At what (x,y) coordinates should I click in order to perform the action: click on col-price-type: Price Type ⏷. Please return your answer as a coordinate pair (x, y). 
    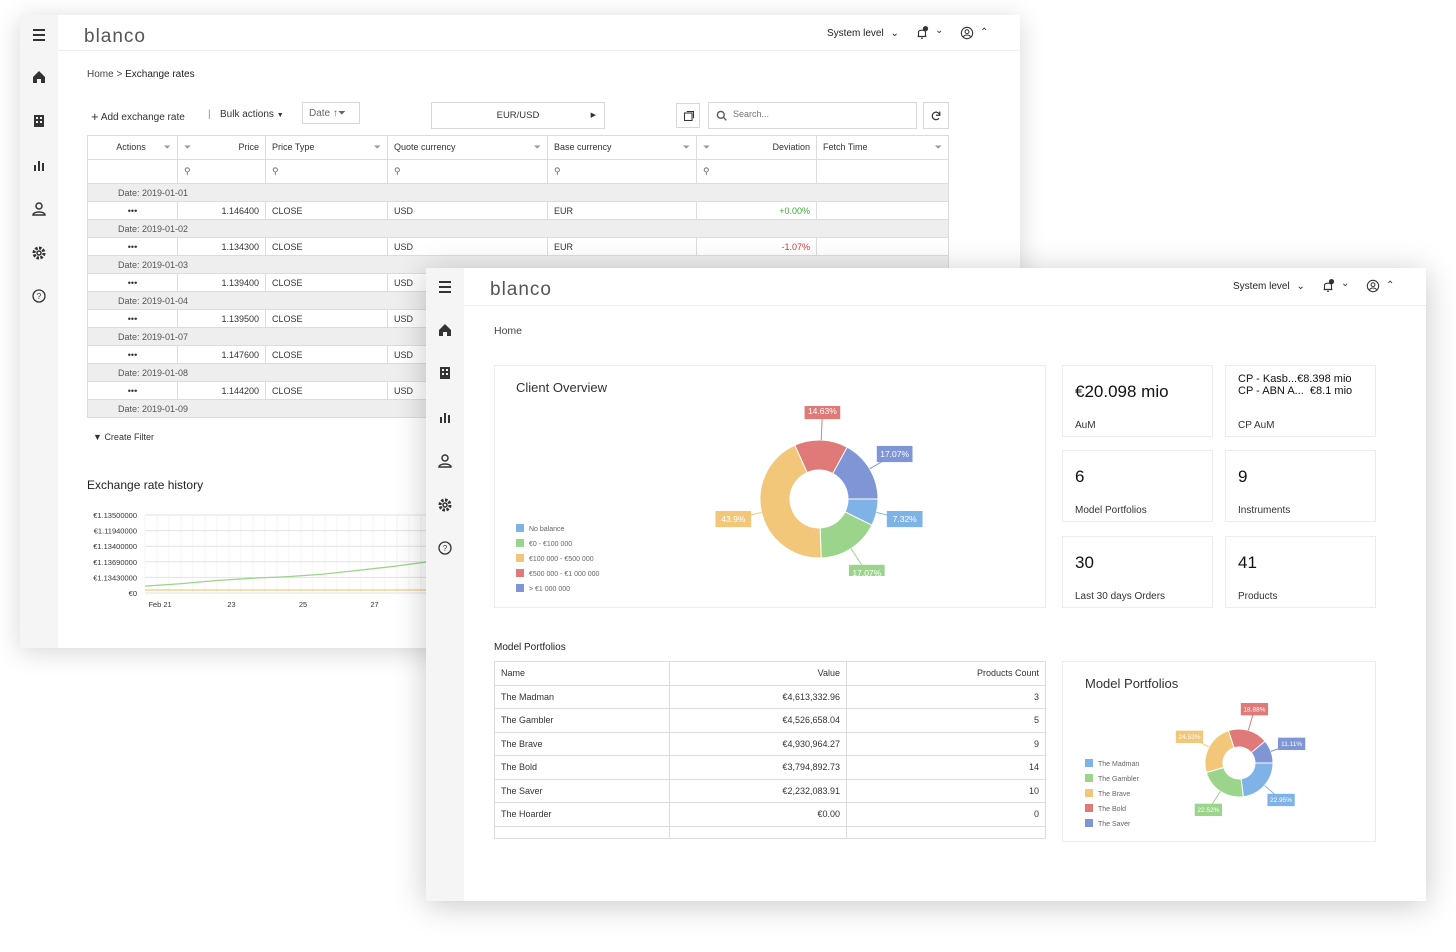
    Looking at the image, I should click on (326, 147).